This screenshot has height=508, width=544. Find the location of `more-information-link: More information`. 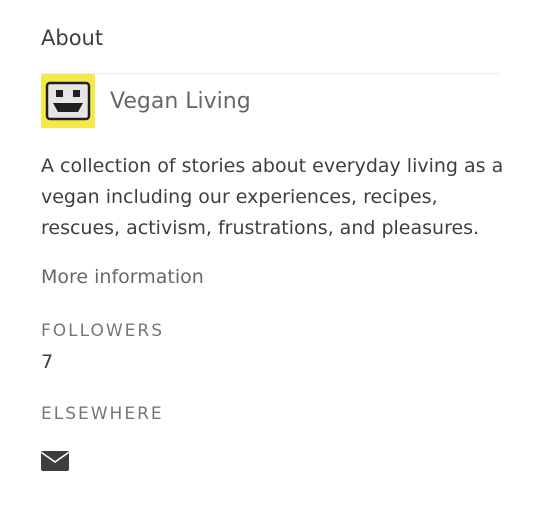

more-information-link: More information is located at coordinates (122, 277).